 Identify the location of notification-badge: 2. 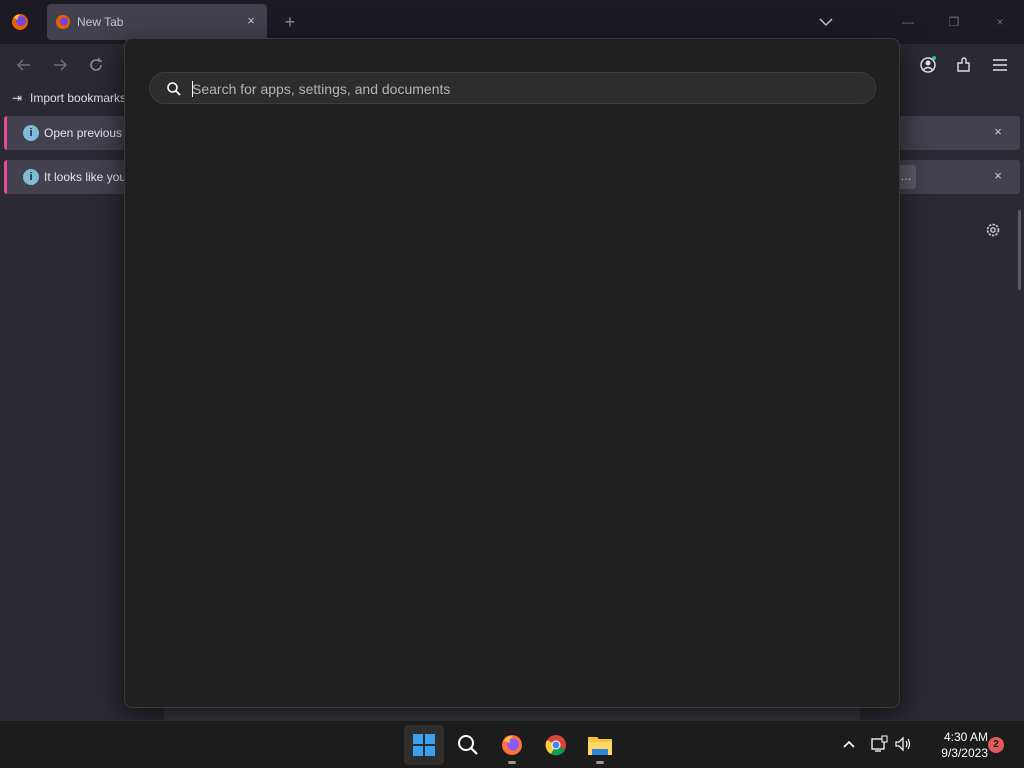
(996, 745).